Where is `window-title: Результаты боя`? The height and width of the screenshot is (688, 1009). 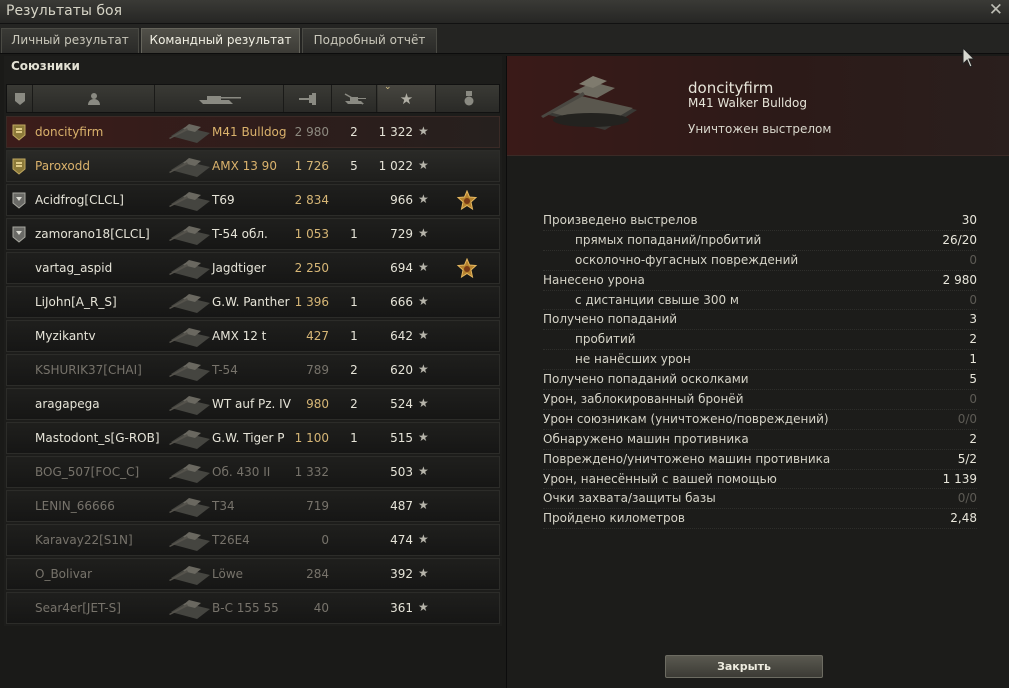 window-title: Результаты боя is located at coordinates (64, 11).